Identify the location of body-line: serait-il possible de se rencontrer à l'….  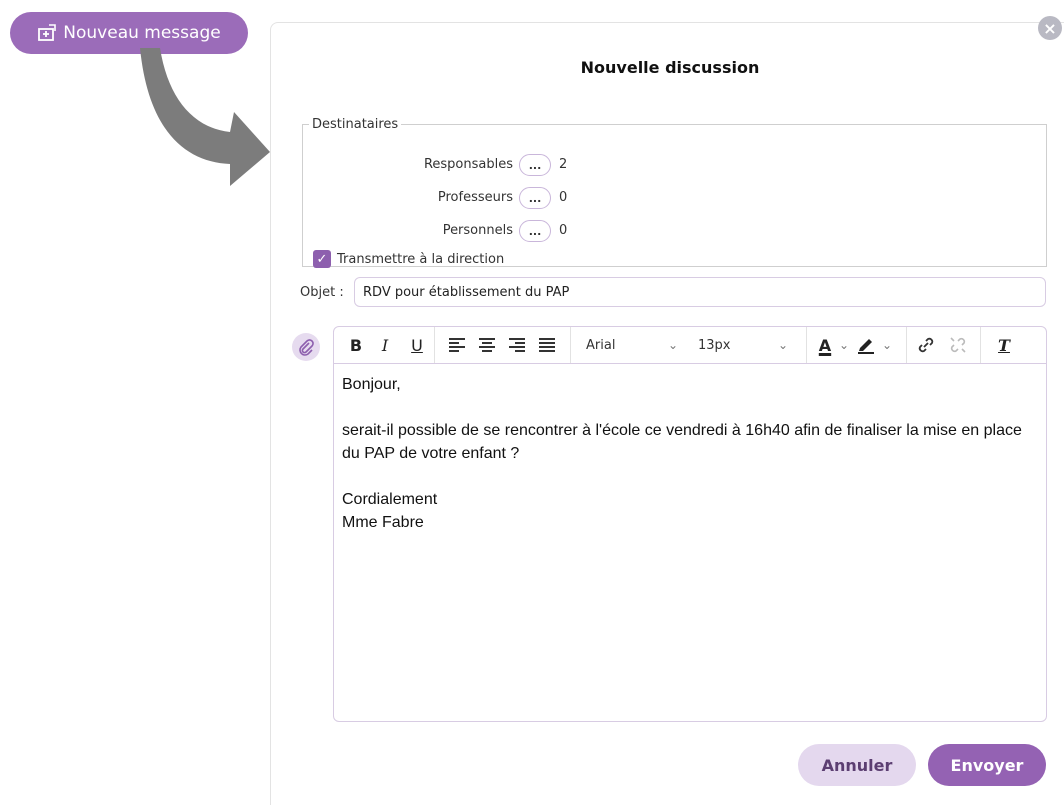
(684, 442).